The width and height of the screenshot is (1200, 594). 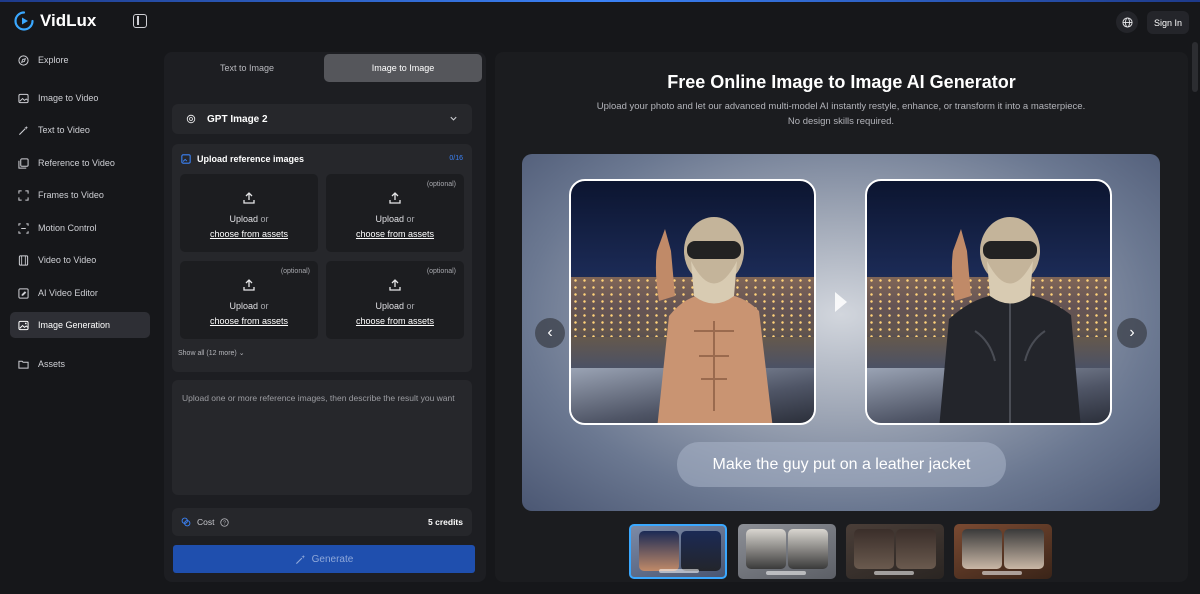 What do you see at coordinates (186, 159) in the screenshot?
I see `image-upload-icon` at bounding box center [186, 159].